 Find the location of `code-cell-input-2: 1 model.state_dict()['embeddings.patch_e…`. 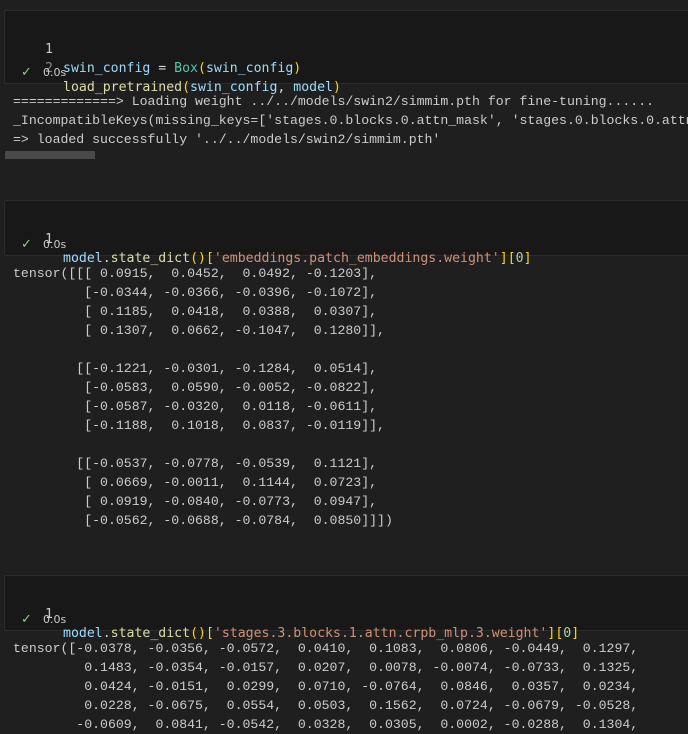

code-cell-input-2: 1 model.state_dict()['embeddings.patch_e… is located at coordinates (346, 233).